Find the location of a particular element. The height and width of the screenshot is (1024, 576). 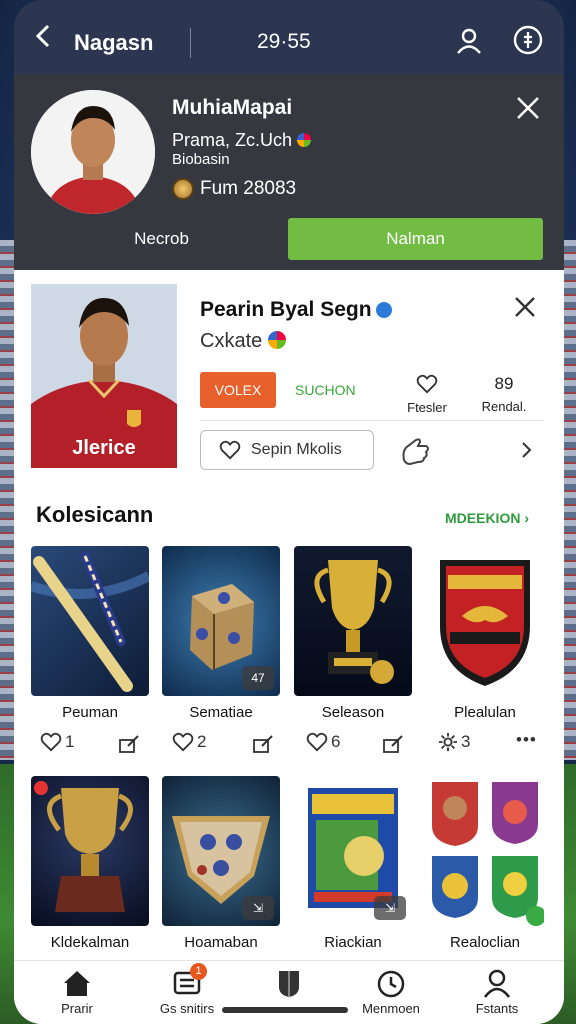

timer-icon is located at coordinates (391, 984).